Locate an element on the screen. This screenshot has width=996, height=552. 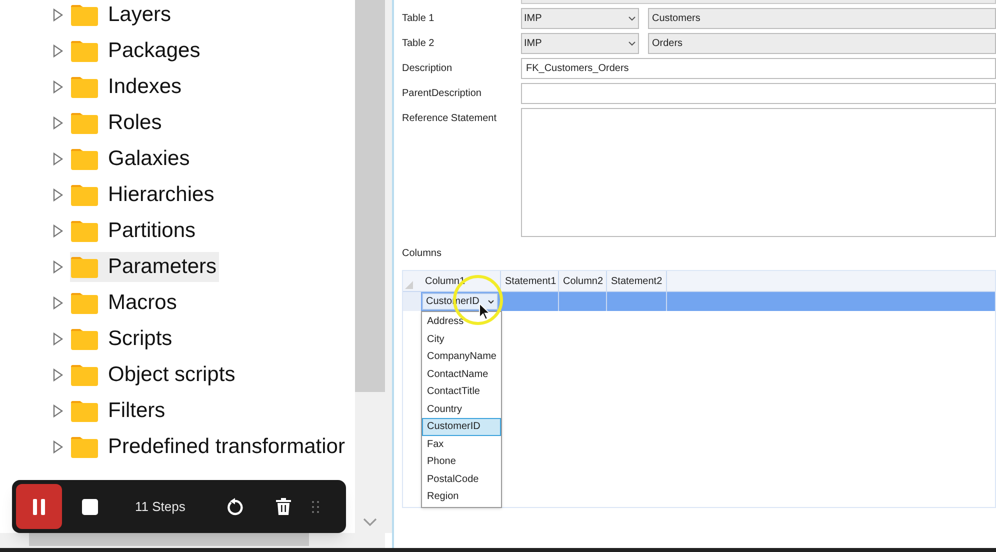
tree-item: Predefined transformatior is located at coordinates (208, 447).